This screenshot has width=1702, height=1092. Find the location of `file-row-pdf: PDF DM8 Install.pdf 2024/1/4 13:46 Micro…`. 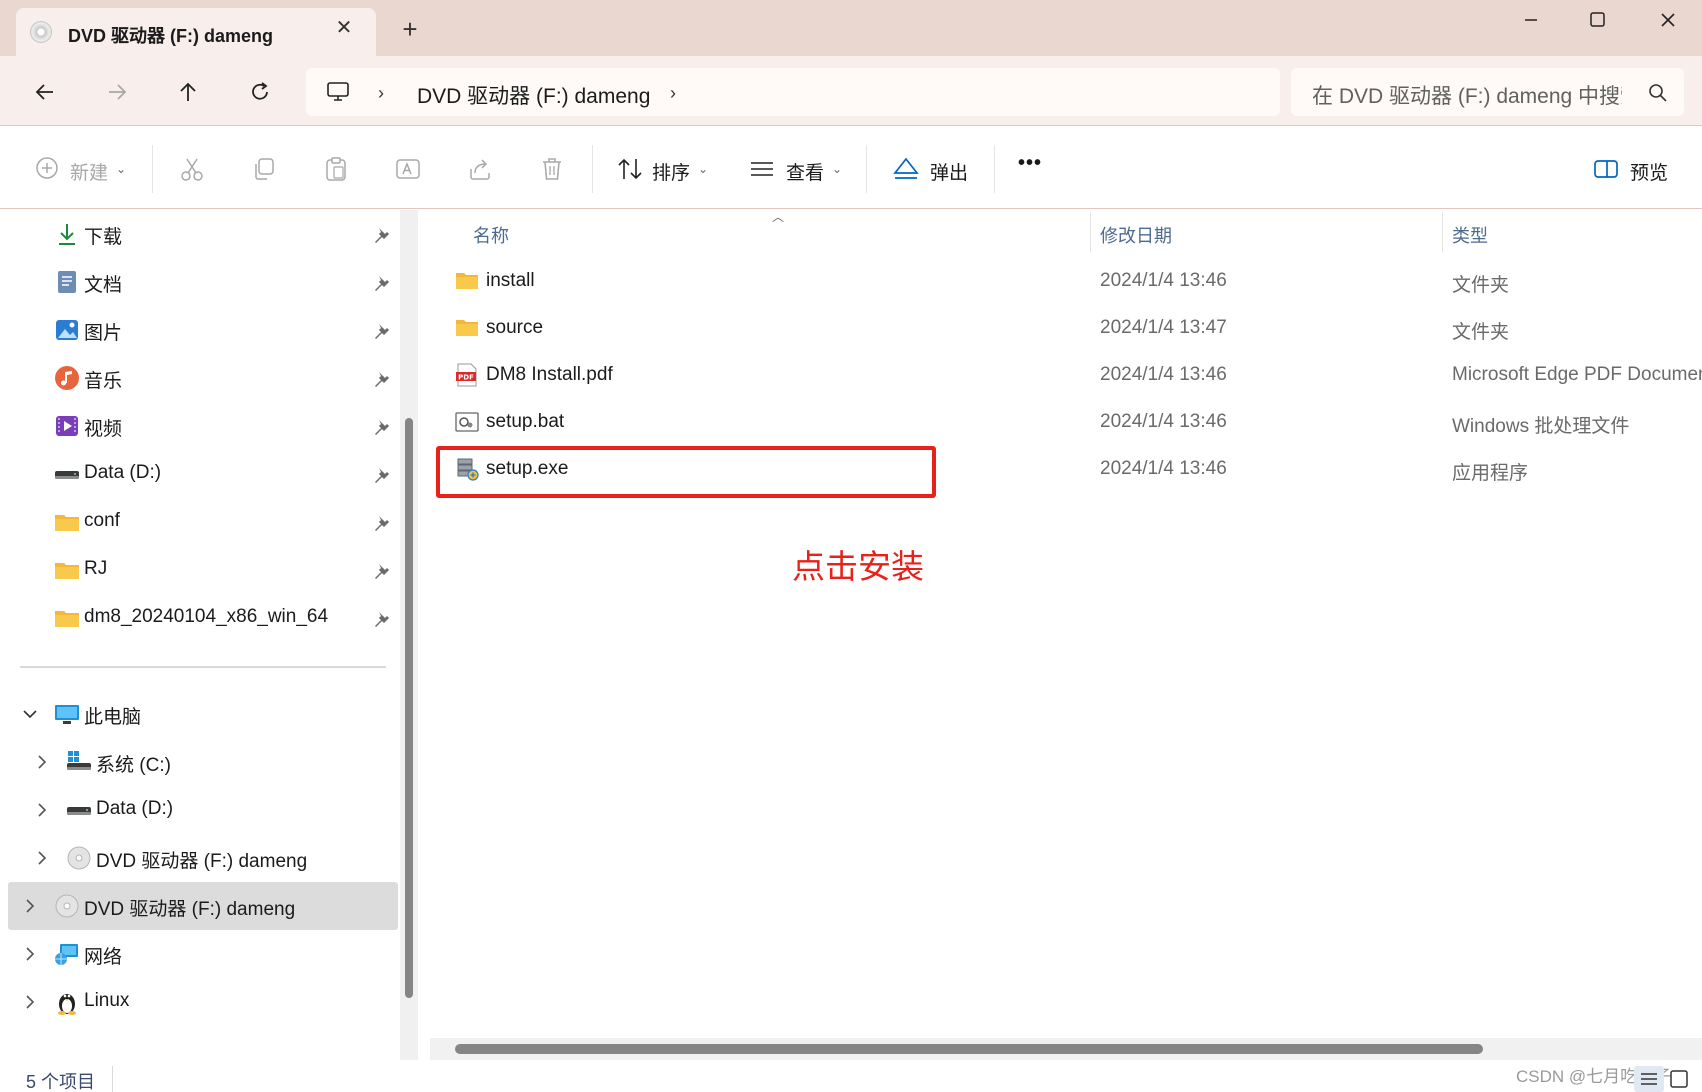

file-row-pdf: PDF DM8 Install.pdf 2024/1/4 13:46 Micro… is located at coordinates (1065, 375).